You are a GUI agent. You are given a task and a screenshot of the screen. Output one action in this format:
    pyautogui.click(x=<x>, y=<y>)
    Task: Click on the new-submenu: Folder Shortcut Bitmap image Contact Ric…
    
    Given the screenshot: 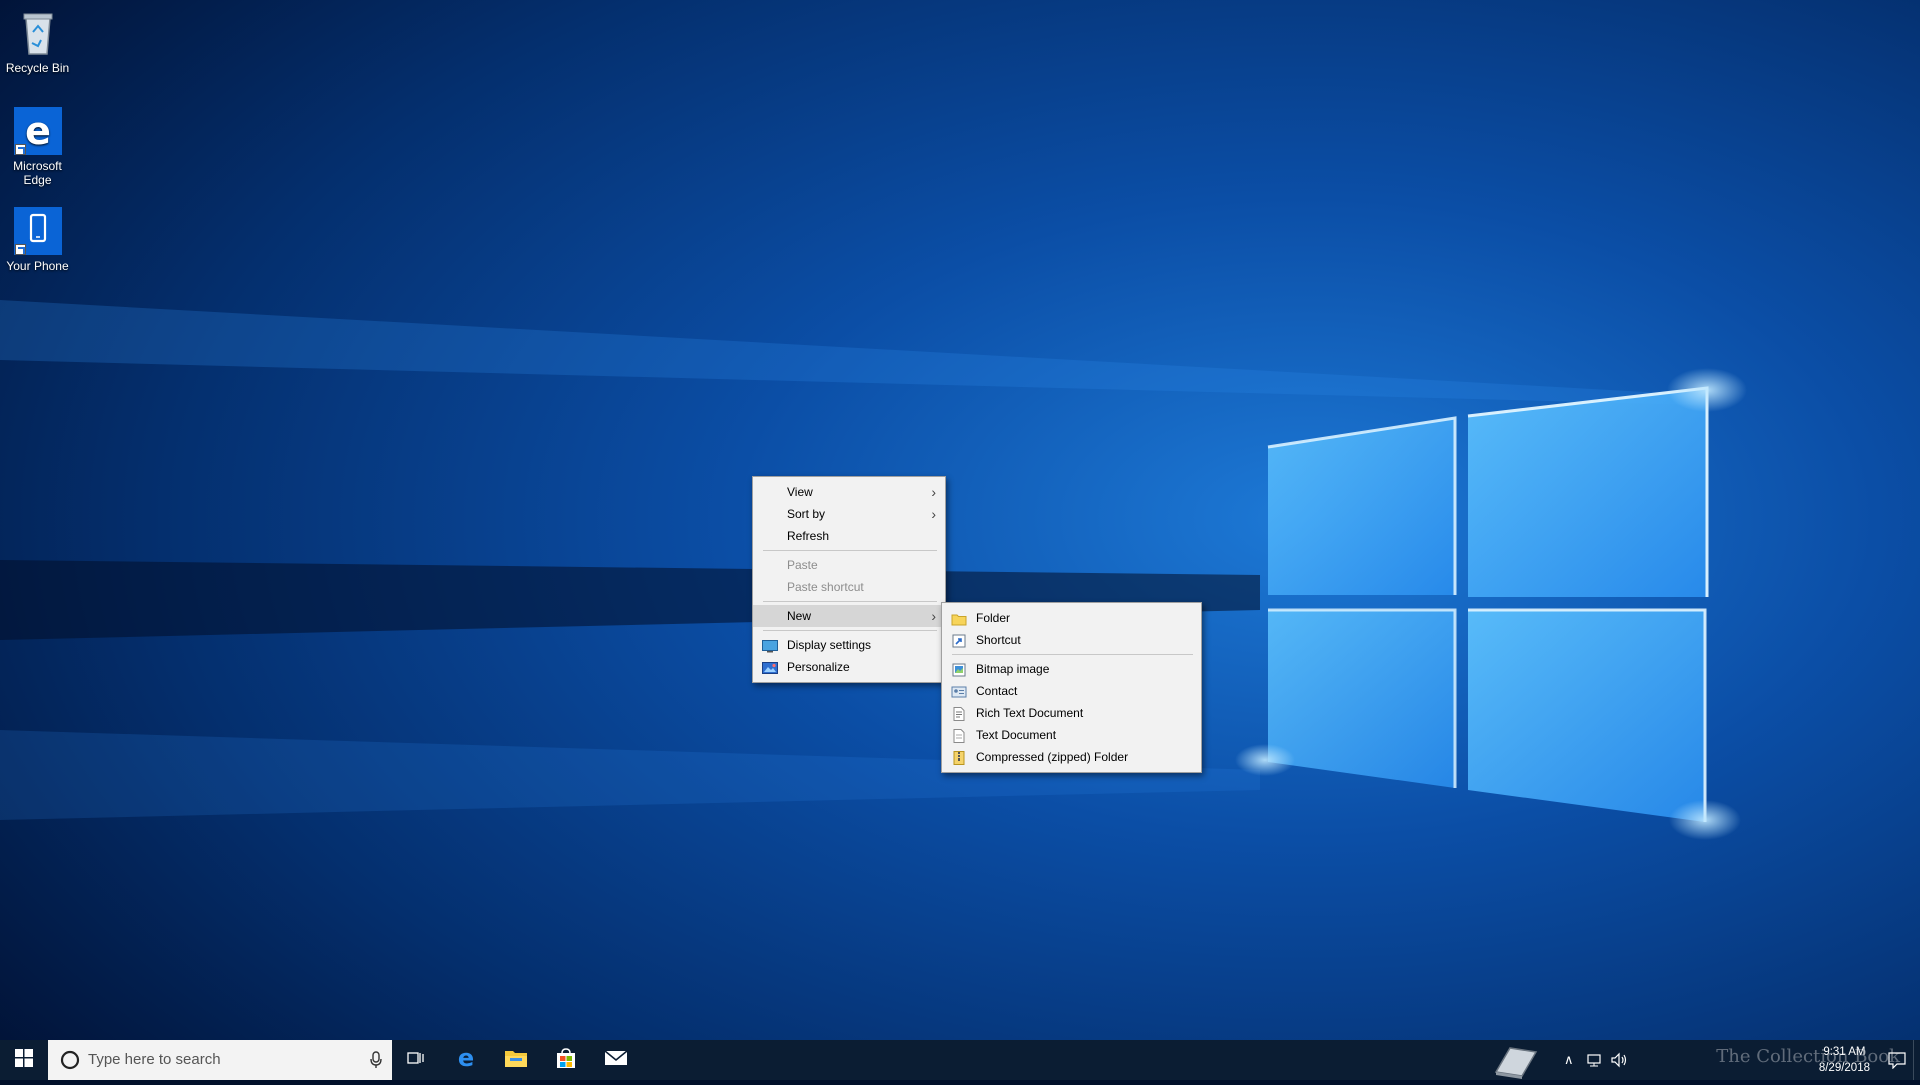 What is the action you would take?
    pyautogui.click(x=1071, y=687)
    